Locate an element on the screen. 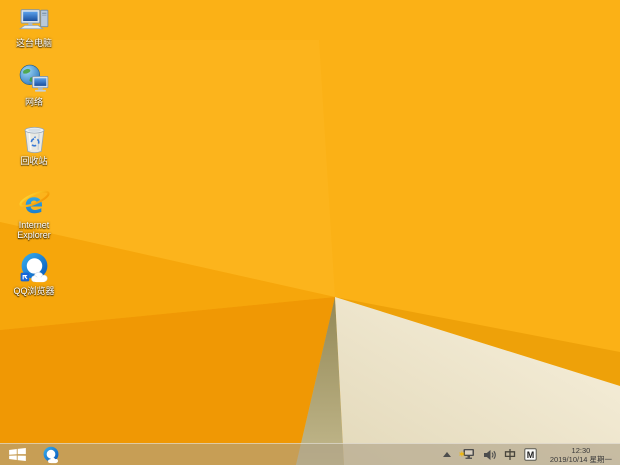 Image resolution: width=620 pixels, height=465 pixels. clock-date: 2019/10/14 星期一 is located at coordinates (580, 459).